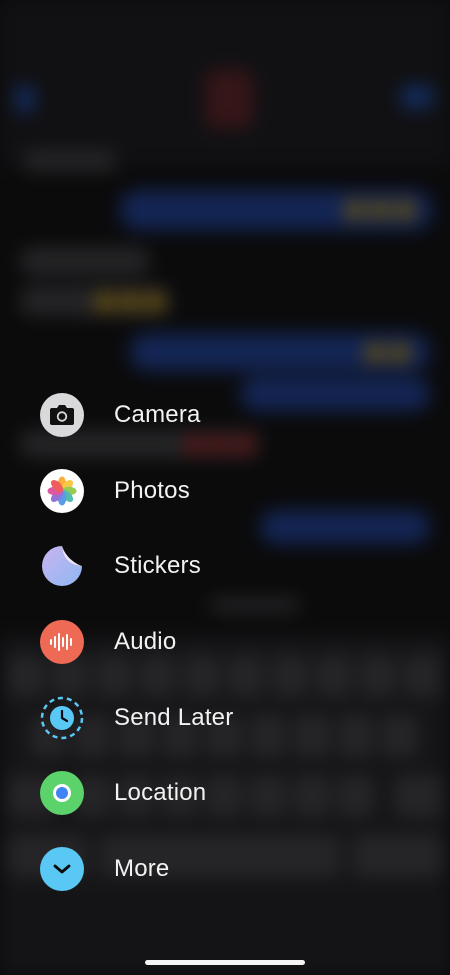 The image size is (450, 975). Describe the element at coordinates (62, 490) in the screenshot. I see `photos-icon` at that location.